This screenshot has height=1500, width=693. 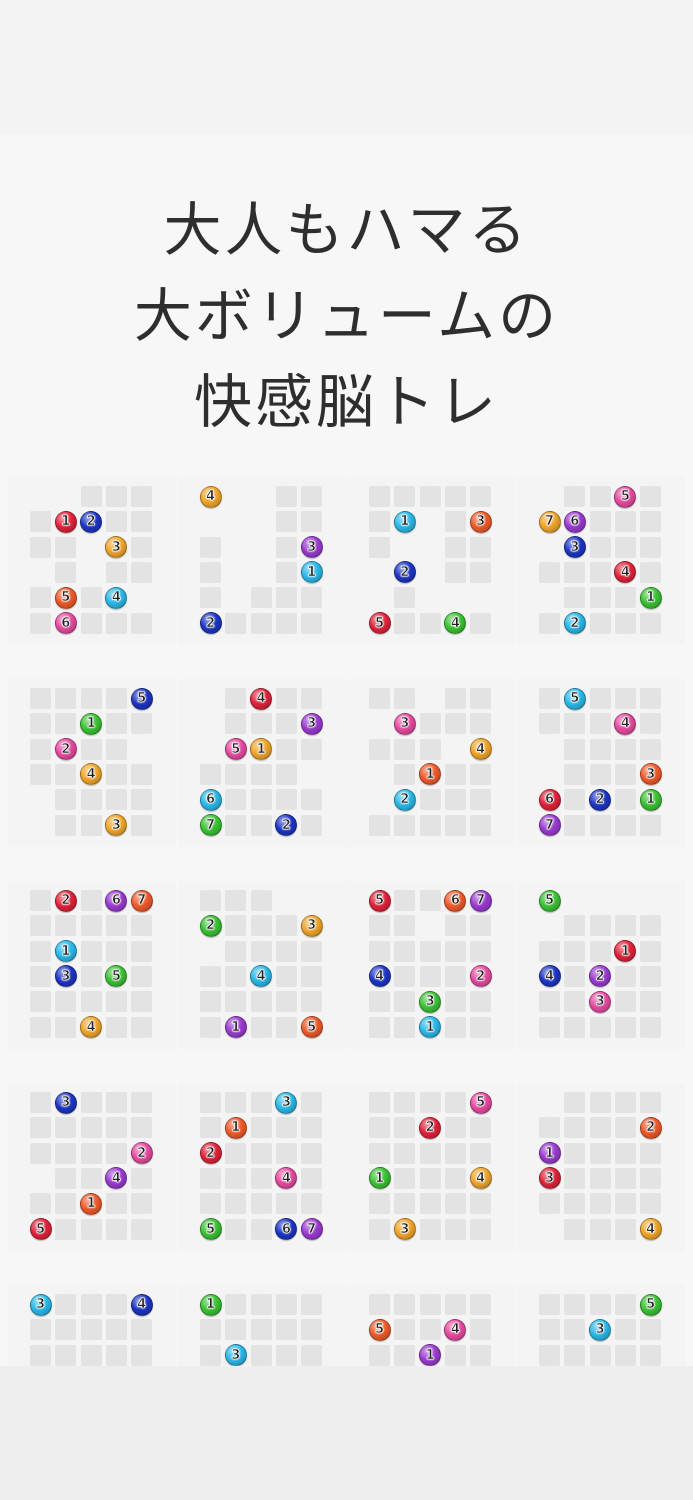 What do you see at coordinates (601, 1167) in the screenshot?
I see `puzzle-thumbnail: 2 1 3 4` at bounding box center [601, 1167].